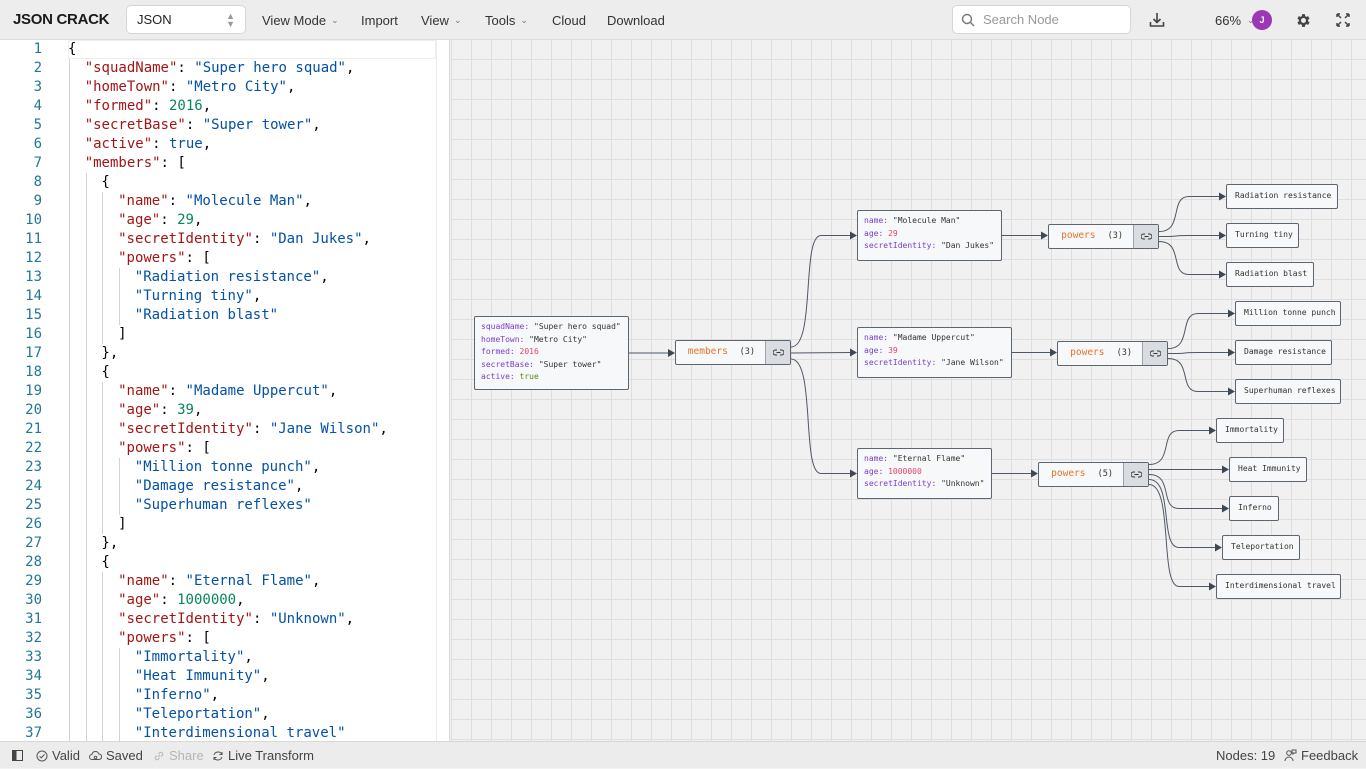 The height and width of the screenshot is (769, 1366). I want to click on code-line: 16], so click(218, 334).